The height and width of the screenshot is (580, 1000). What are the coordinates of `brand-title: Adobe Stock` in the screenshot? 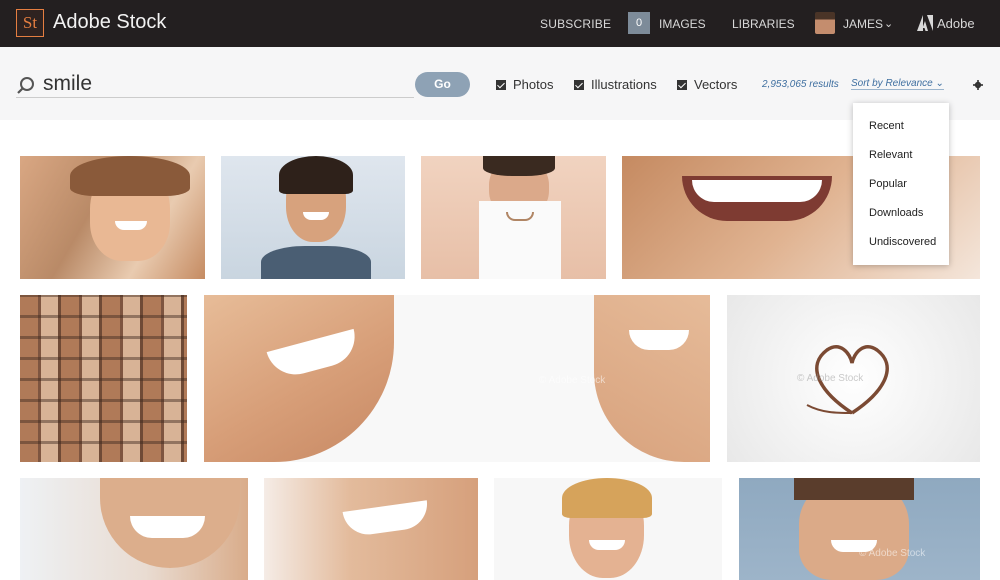 It's located at (109, 22).